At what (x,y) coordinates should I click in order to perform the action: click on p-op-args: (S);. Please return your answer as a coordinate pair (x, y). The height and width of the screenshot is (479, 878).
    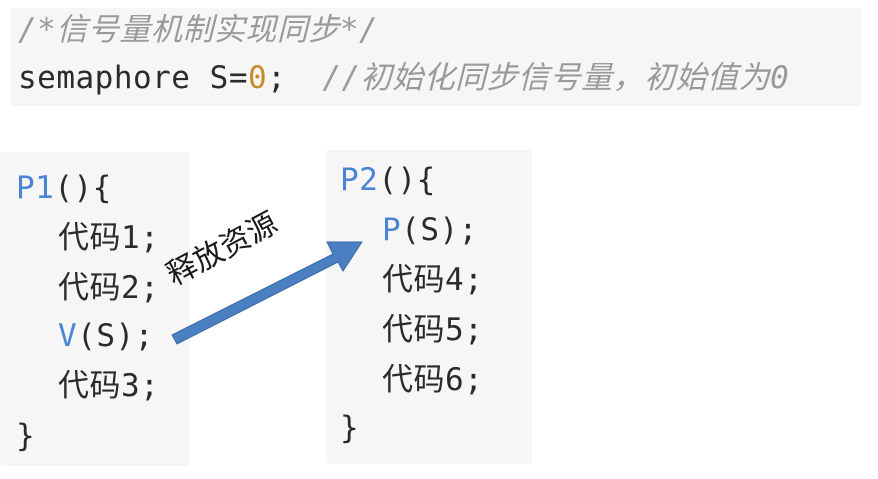
    Looking at the image, I should click on (439, 230).